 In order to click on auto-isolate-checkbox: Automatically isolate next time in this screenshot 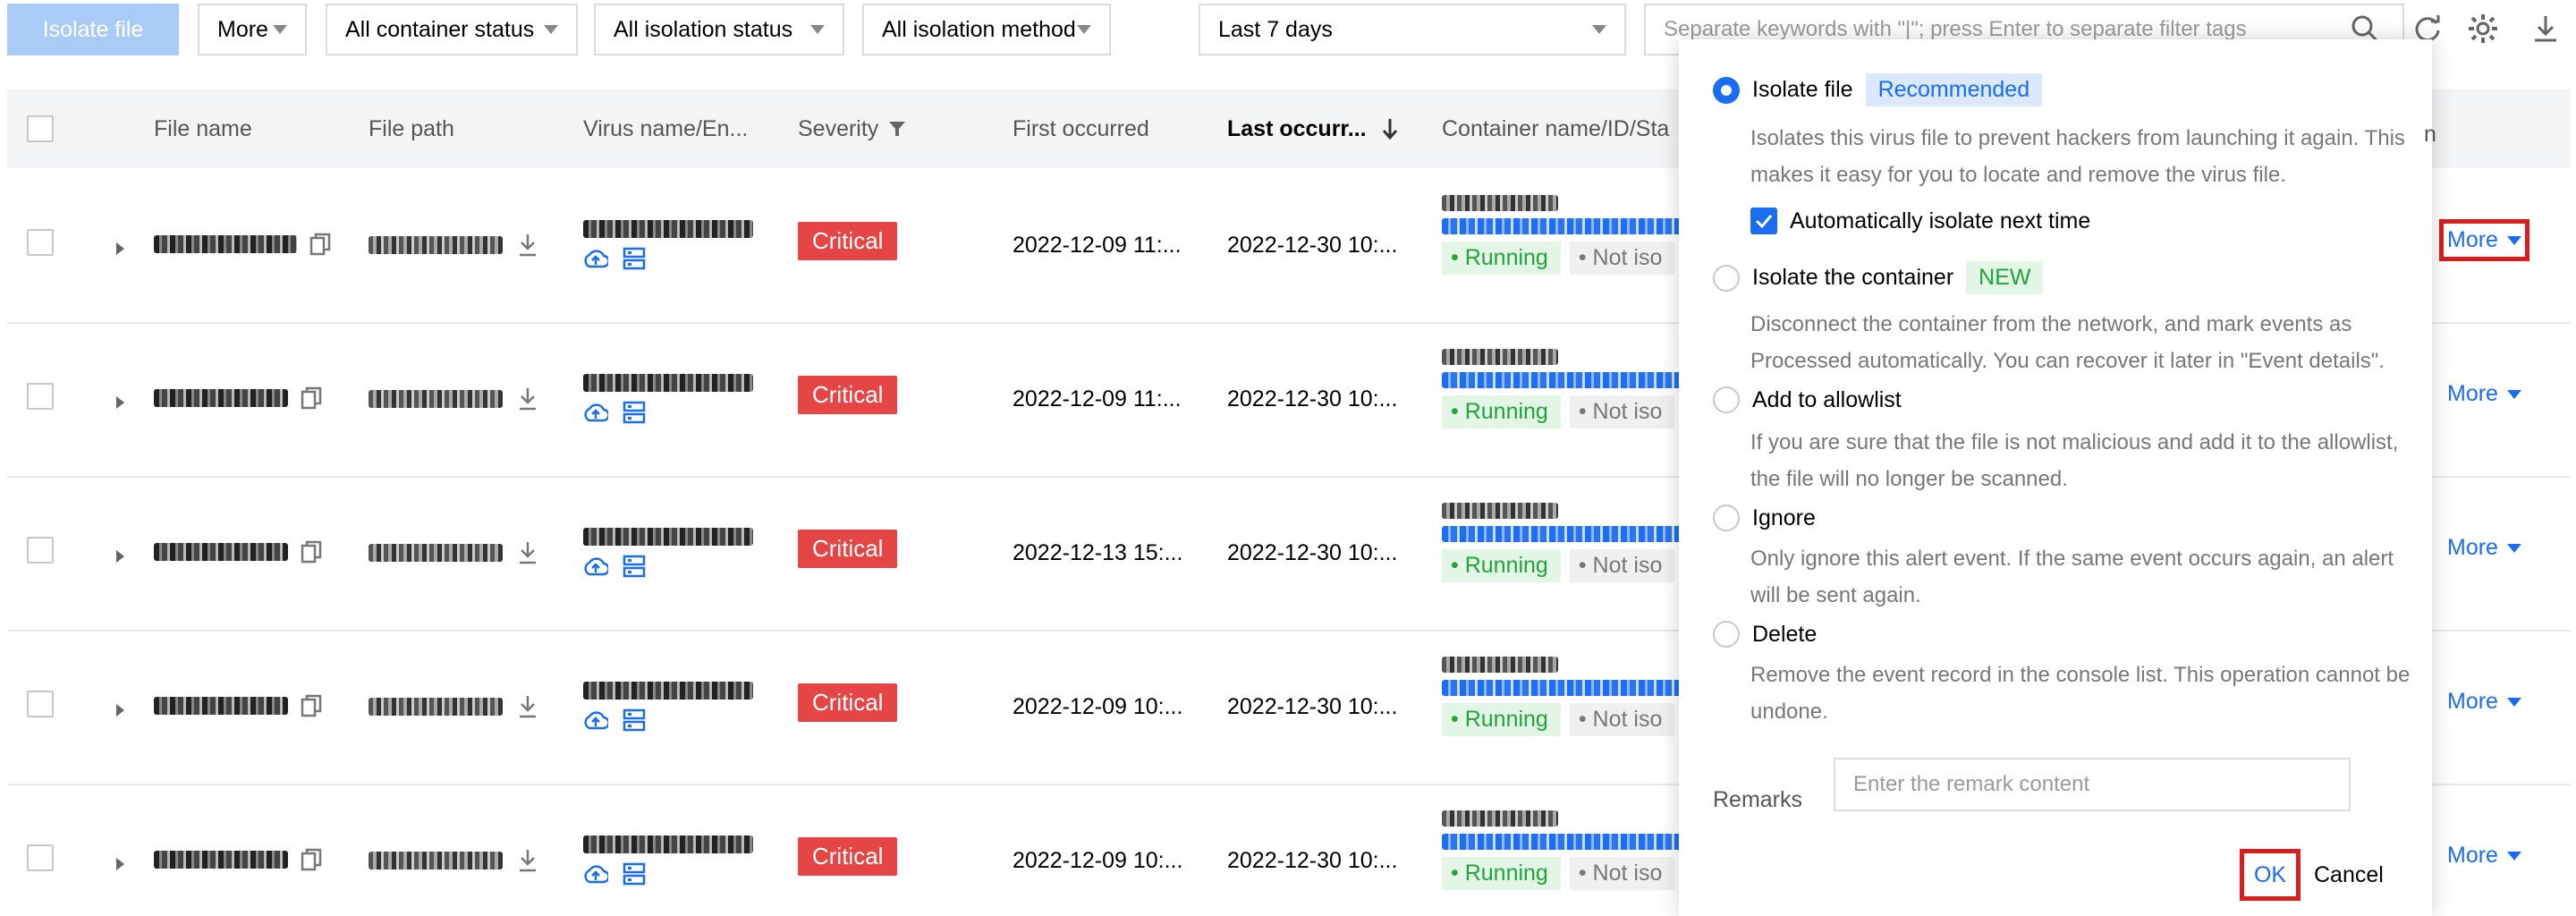, I will do `click(1920, 221)`.